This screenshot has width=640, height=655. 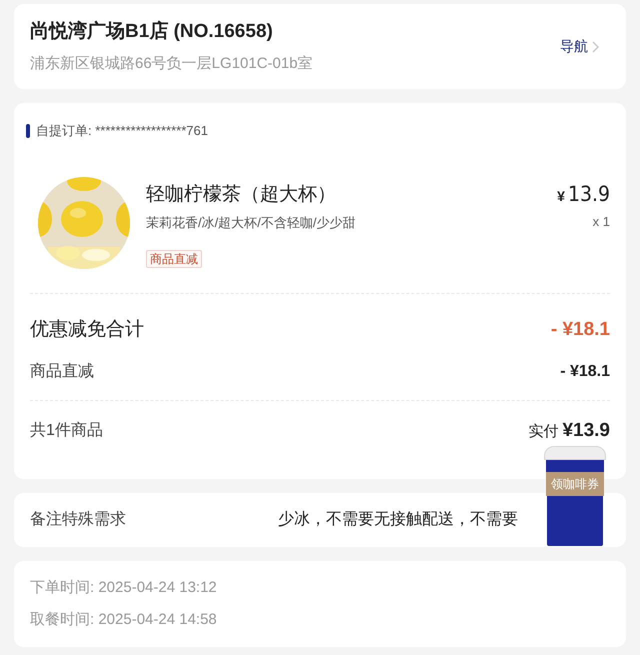 I want to click on cup-body, so click(x=575, y=521).